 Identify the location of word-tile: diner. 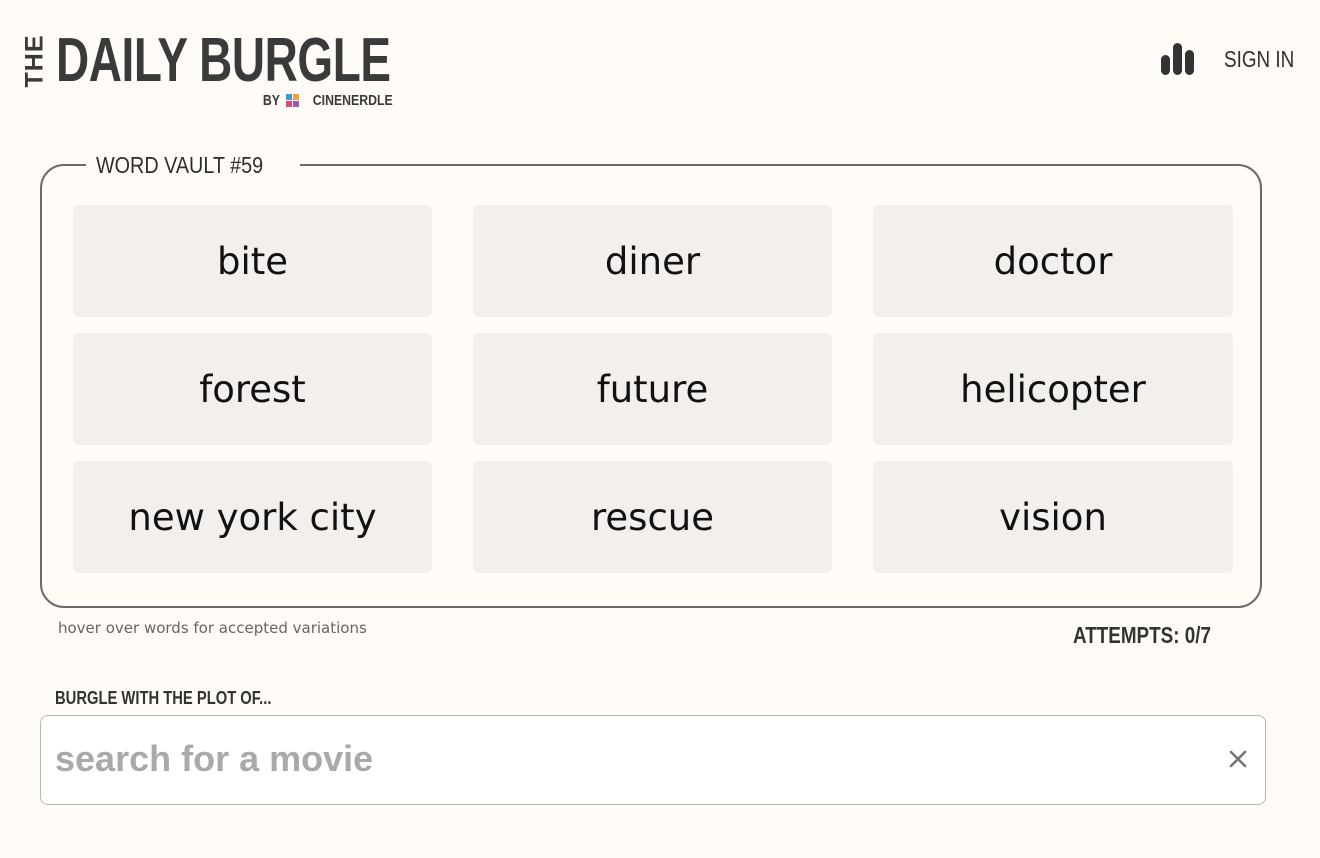
(652, 261).